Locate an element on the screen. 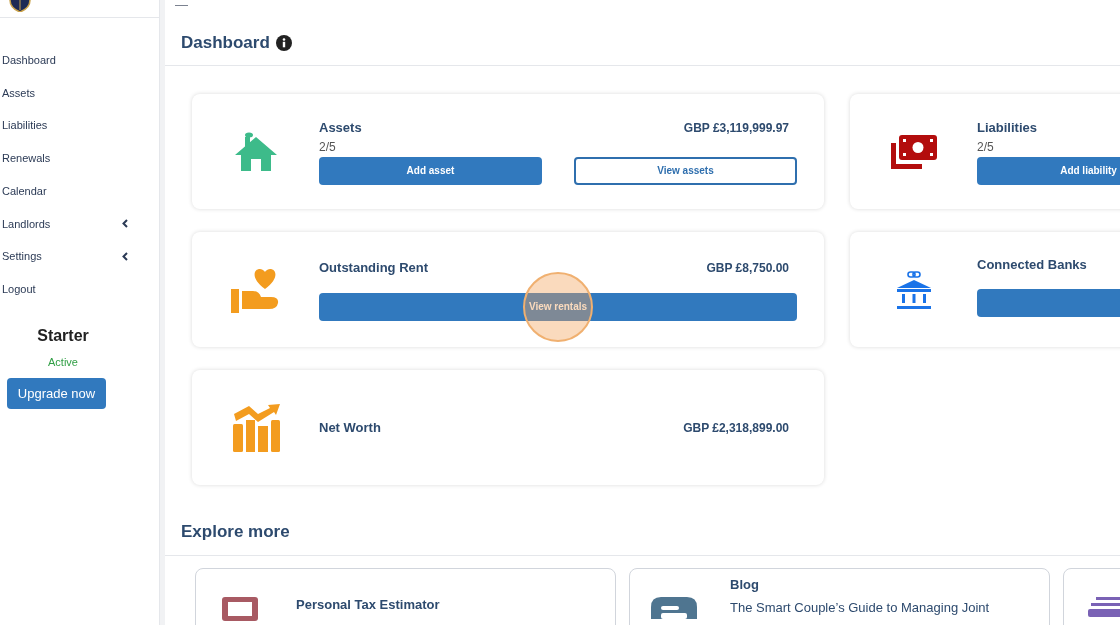  sidebar-item: Dashboard is located at coordinates (64, 60).